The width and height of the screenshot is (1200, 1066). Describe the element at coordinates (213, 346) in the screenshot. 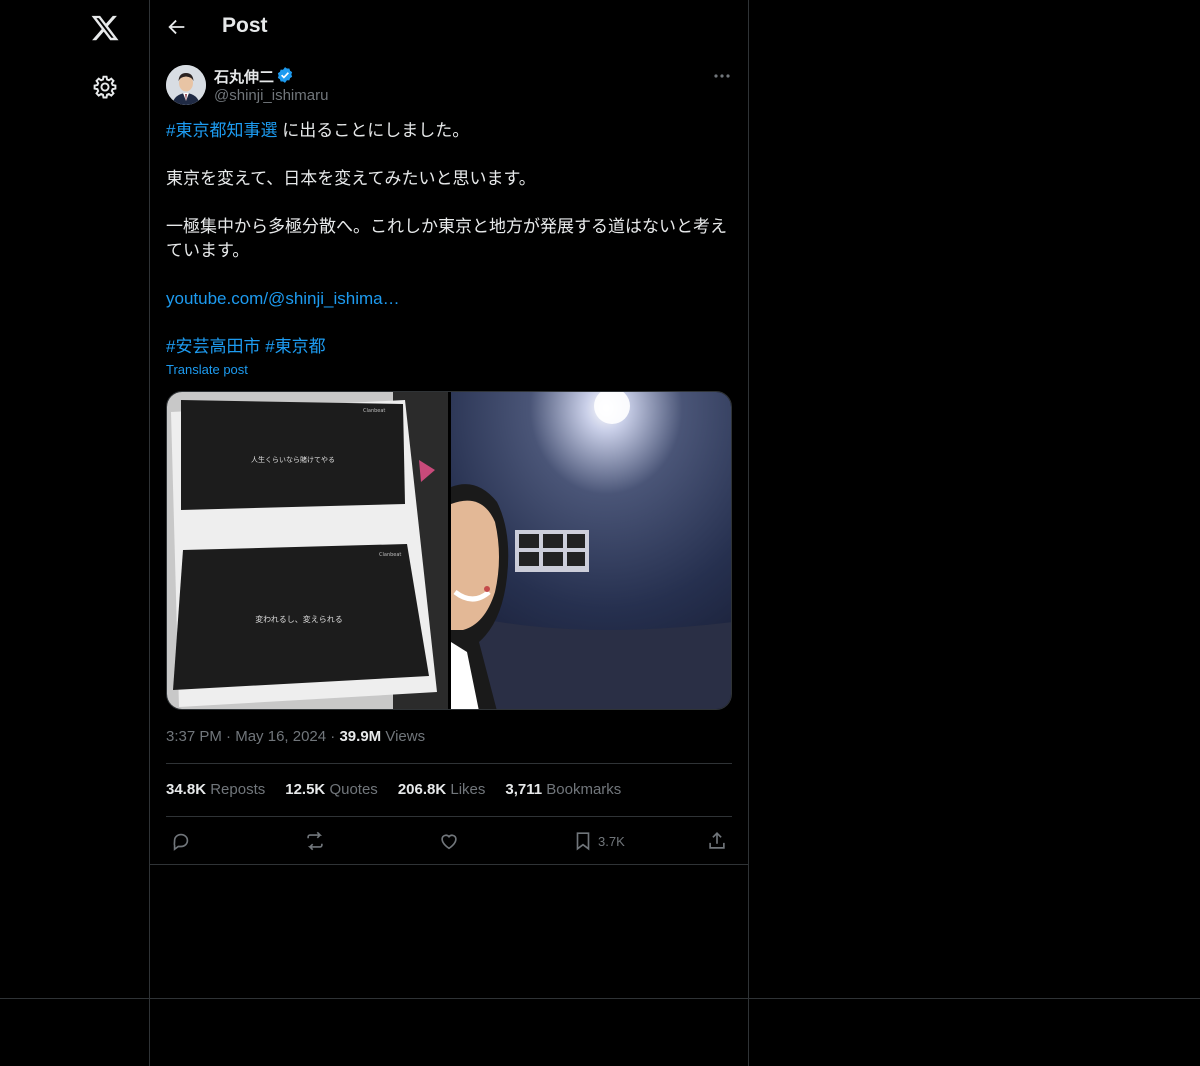

I see `hashtag-link: #安芸高田市` at that location.